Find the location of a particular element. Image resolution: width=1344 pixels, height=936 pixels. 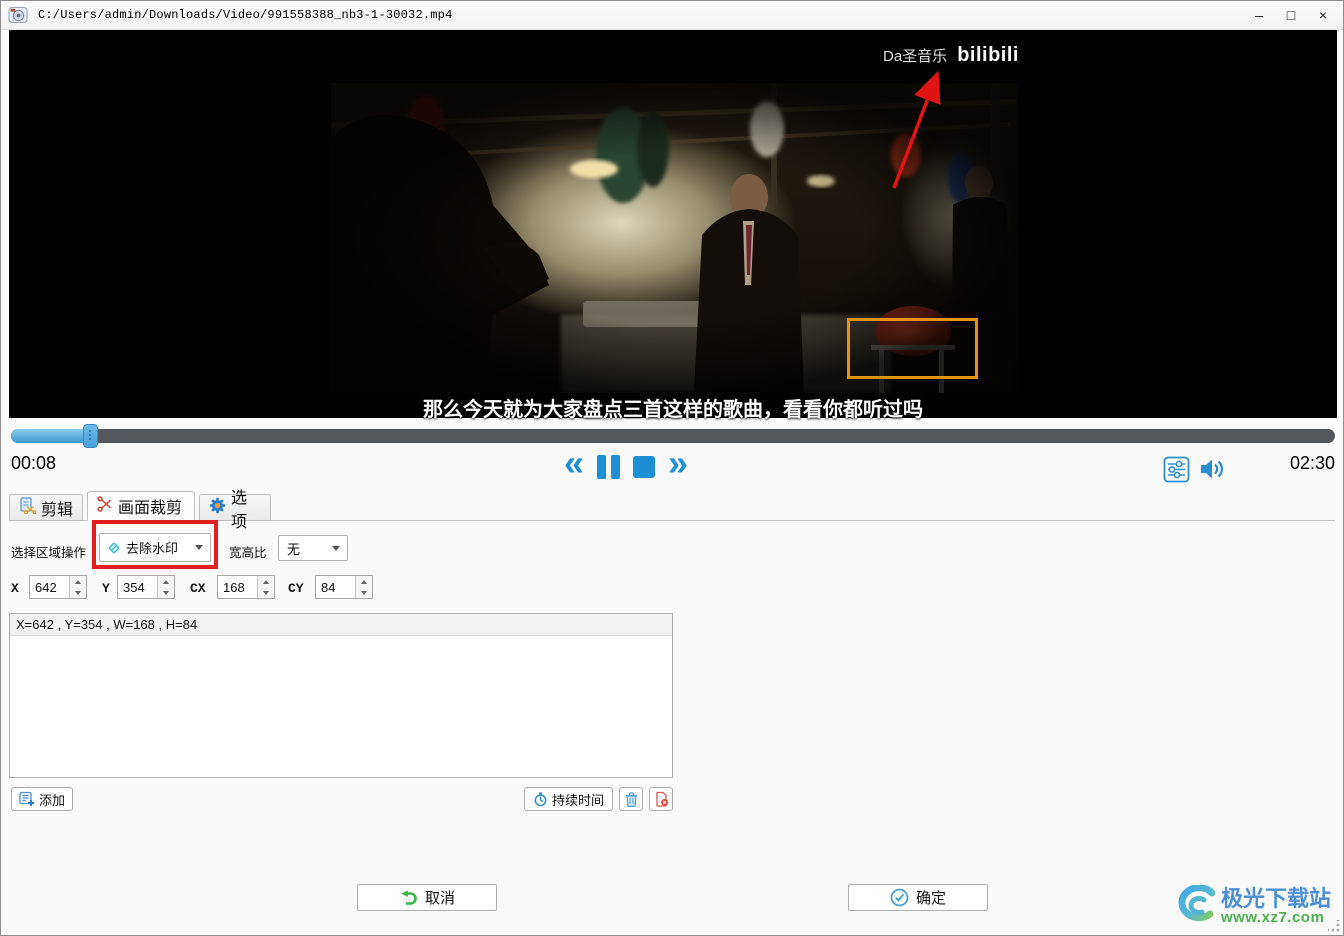

region-list: X=642 , Y=354 , W=168 , H=84 is located at coordinates (341, 695).